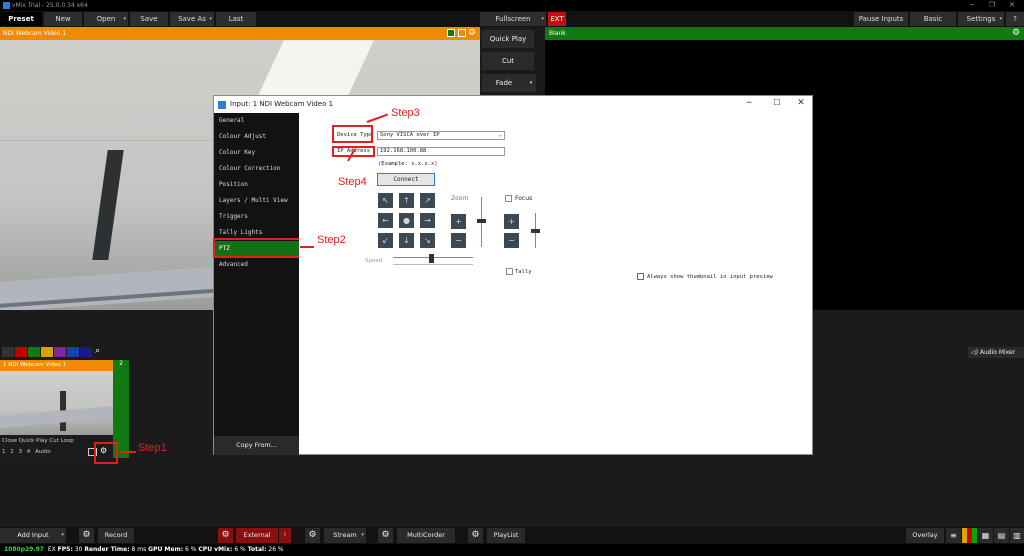 This screenshot has width=1024, height=556. What do you see at coordinates (557, 19) in the screenshot?
I see `ext-button: EXT` at bounding box center [557, 19].